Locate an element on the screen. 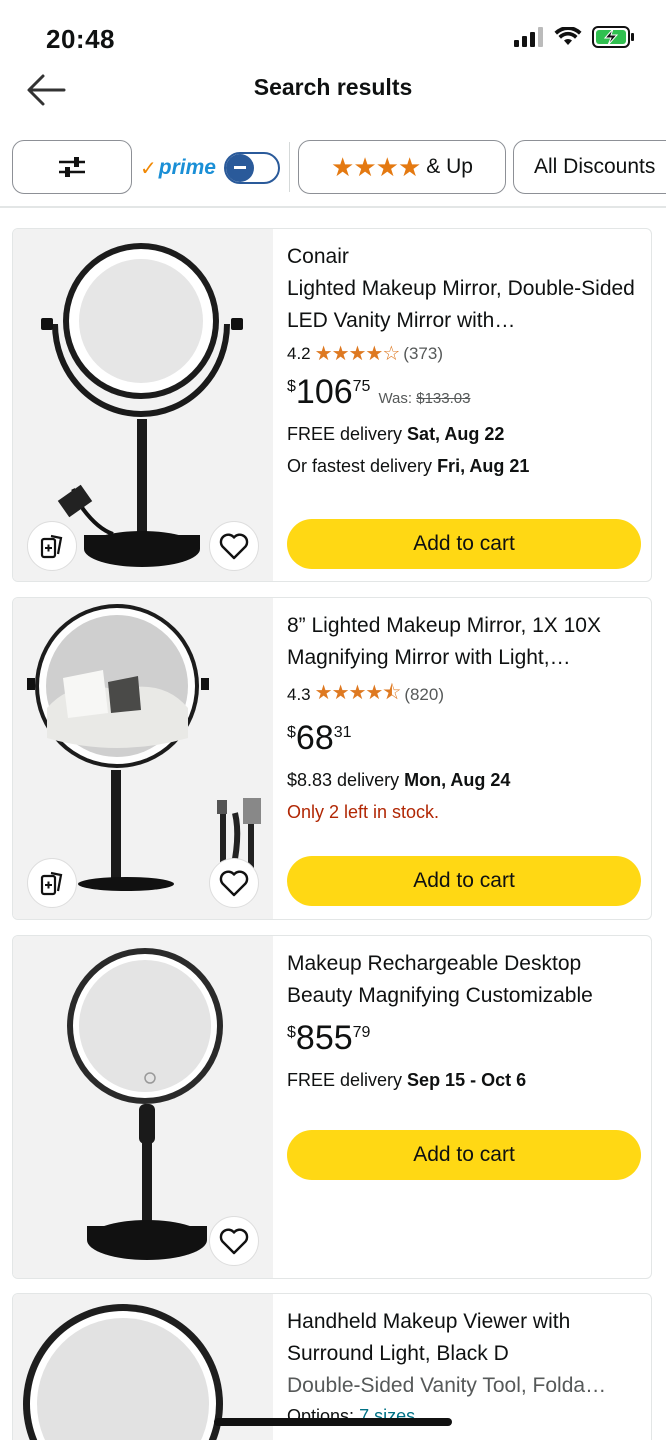 This screenshot has height=1440, width=666. delivery-prefix: $8.83 delivery is located at coordinates (343, 780).